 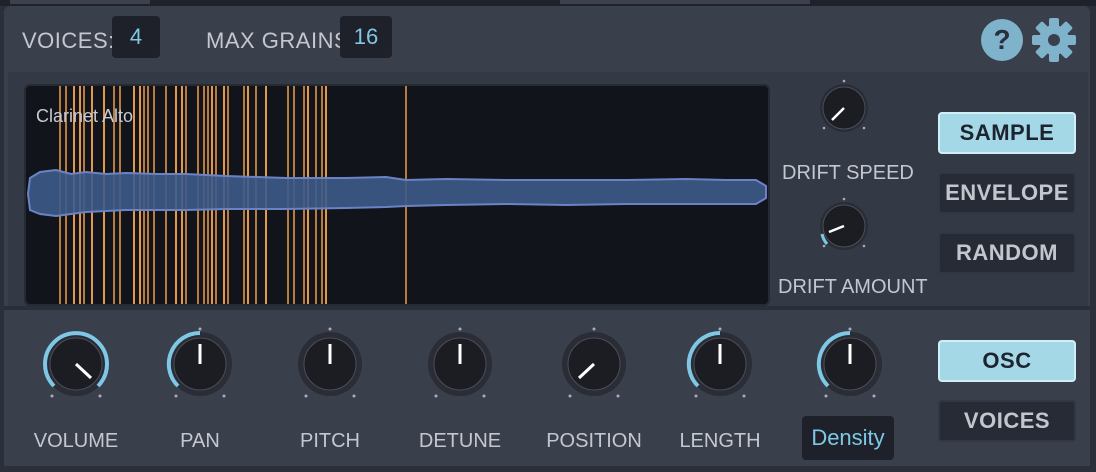 What do you see at coordinates (848, 173) in the screenshot?
I see `drift-speed-label: DRIFT SPEED` at bounding box center [848, 173].